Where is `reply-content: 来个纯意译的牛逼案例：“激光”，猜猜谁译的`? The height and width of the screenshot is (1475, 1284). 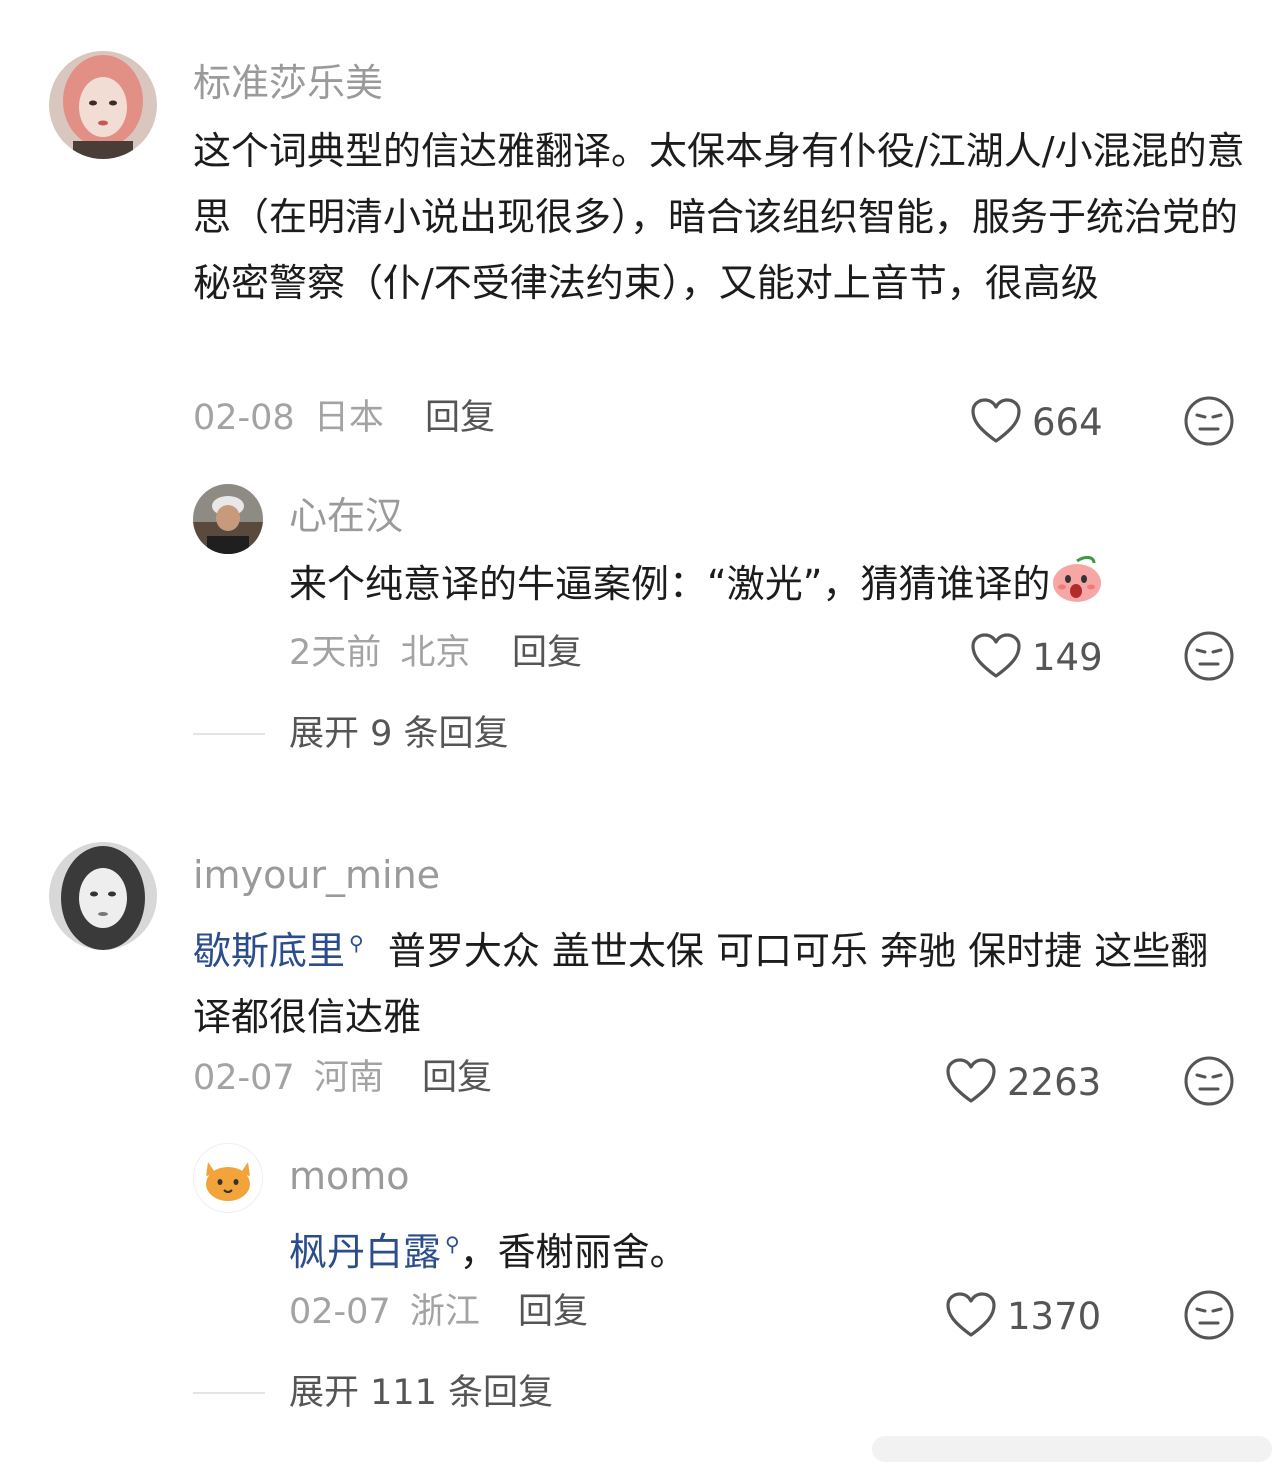
reply-content: 来个纯意译的牛逼案例：“激光”，猜猜谁译的 is located at coordinates (766, 587).